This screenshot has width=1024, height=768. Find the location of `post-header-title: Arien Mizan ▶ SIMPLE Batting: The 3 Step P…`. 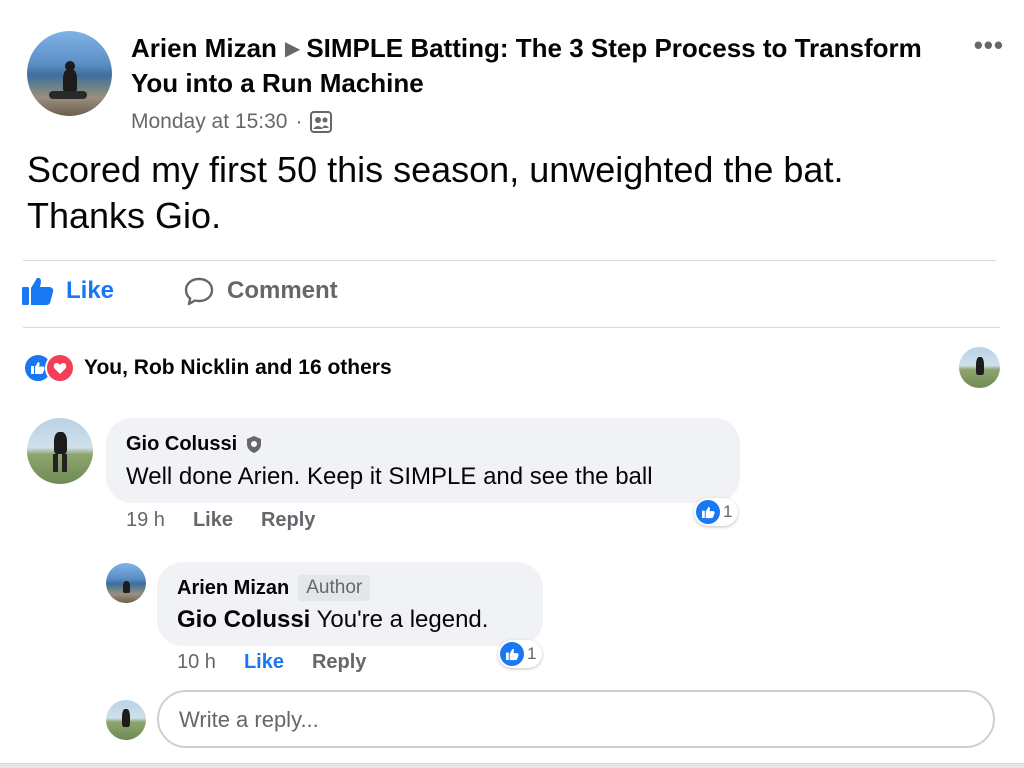

post-header-title: Arien Mizan ▶ SIMPLE Batting: The 3 Step P… is located at coordinates (531, 65).